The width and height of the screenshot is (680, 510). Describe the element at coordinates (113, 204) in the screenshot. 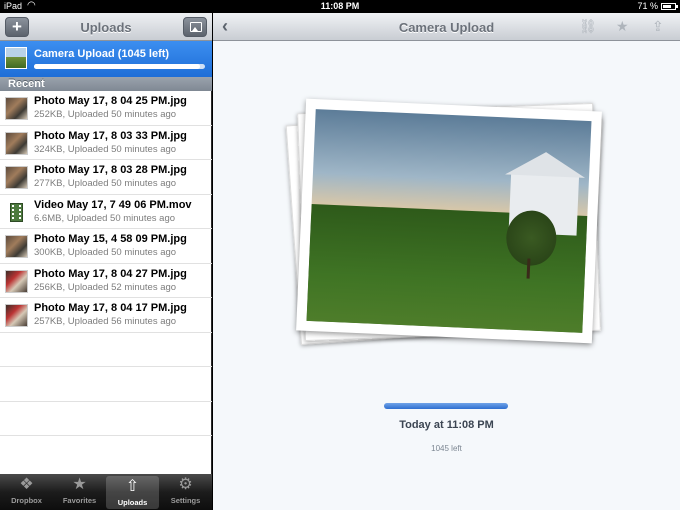

I see `item-name: Video May 17, 7 49 06 PM.mov` at that location.